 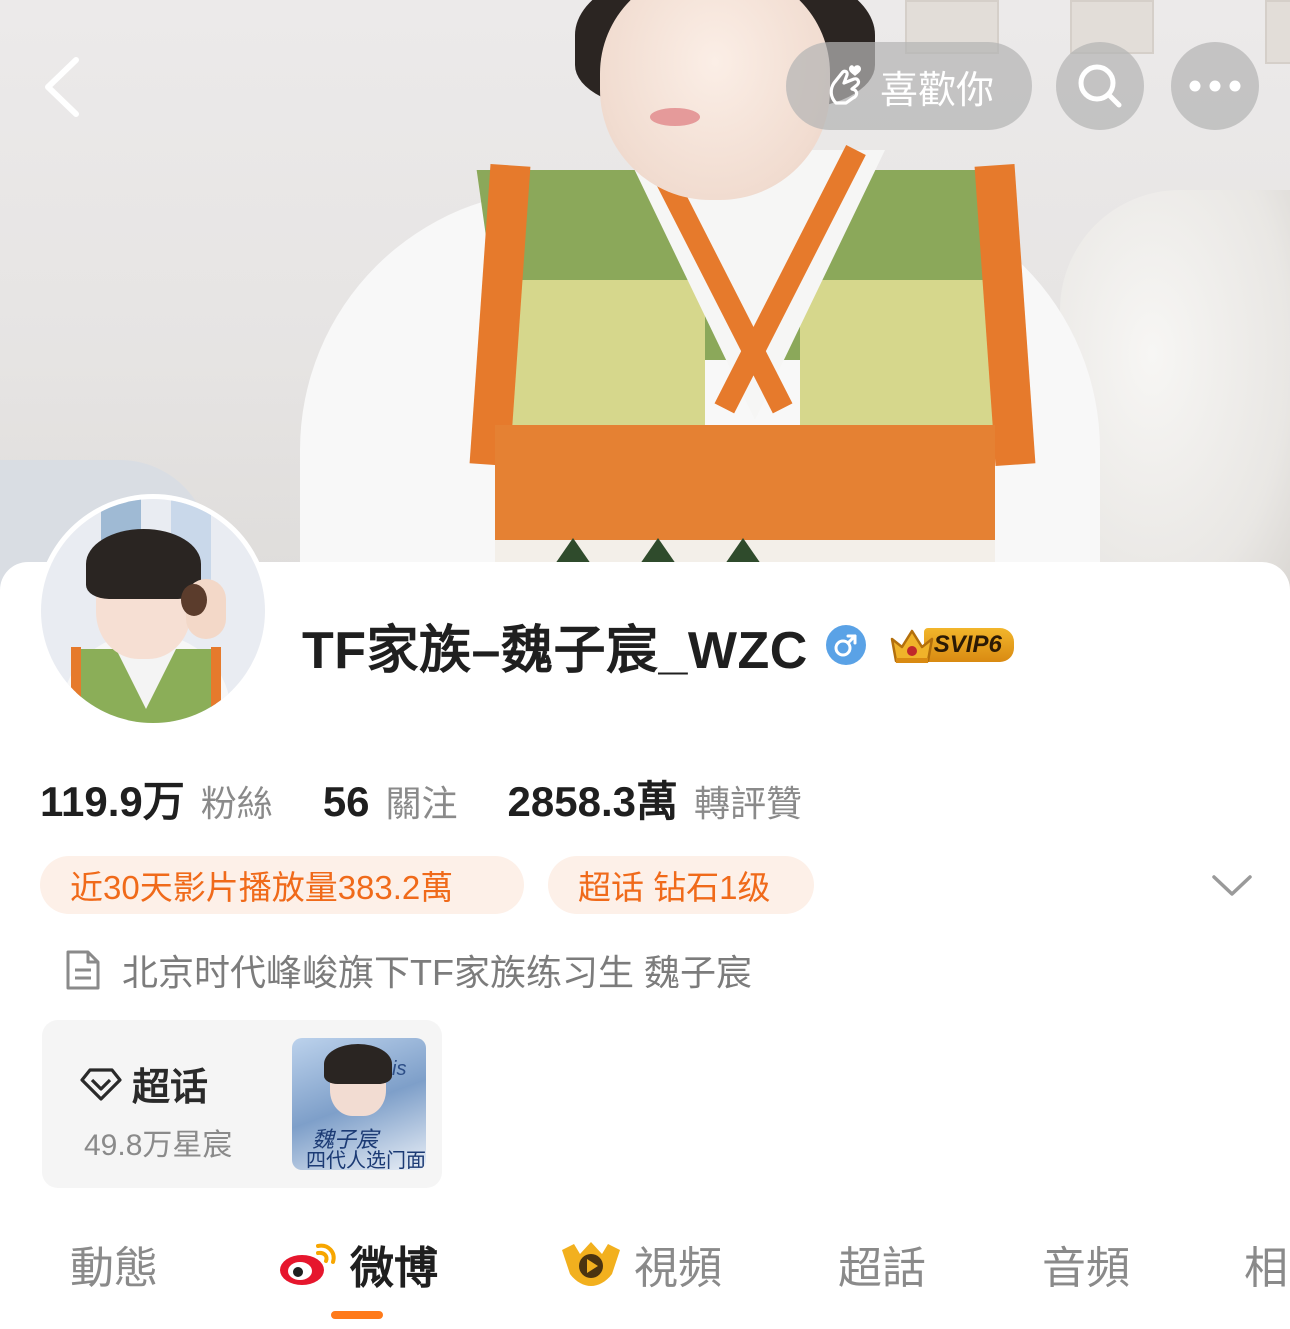 I want to click on supertopic-card: 超话 49.8万星宸 is 魏子宸 四代人选门面, so click(x=242, y=1104).